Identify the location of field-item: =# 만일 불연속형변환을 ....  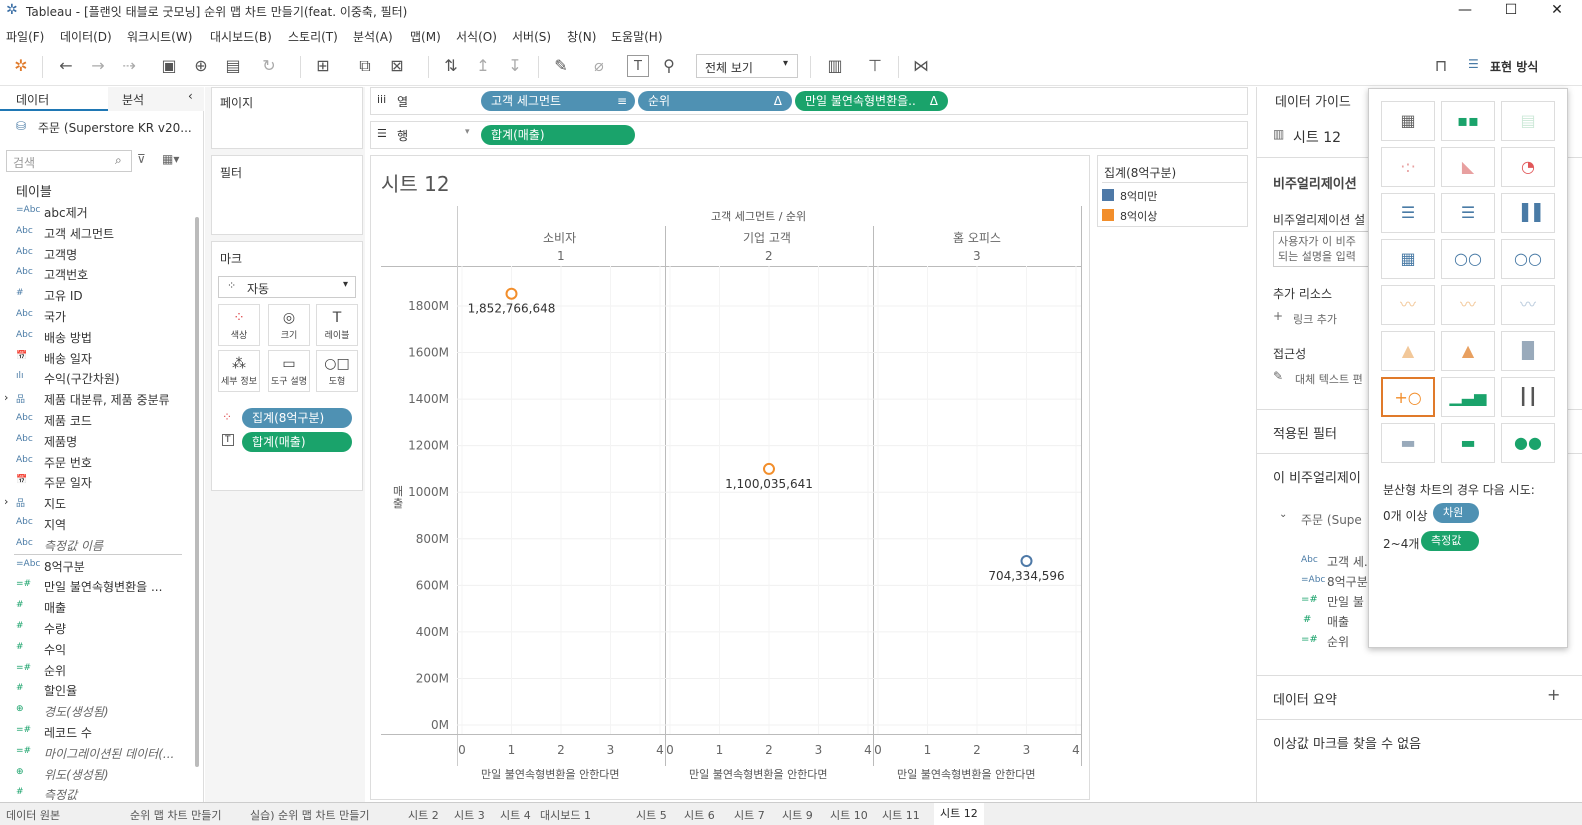
(95, 586).